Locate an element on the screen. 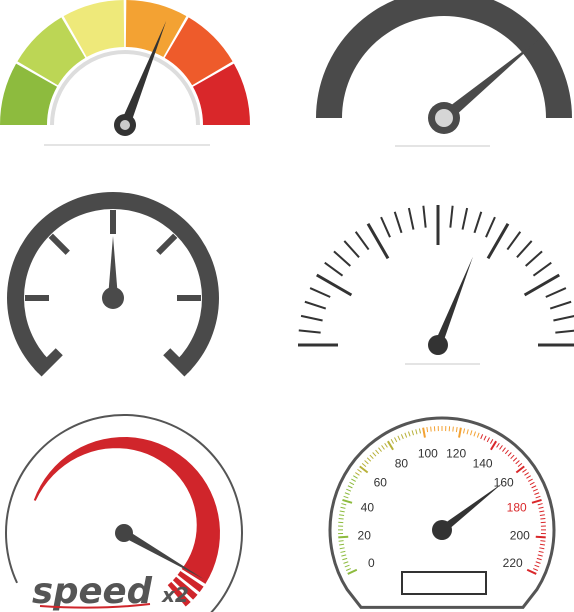  speed-label: 20 is located at coordinates (365, 536).